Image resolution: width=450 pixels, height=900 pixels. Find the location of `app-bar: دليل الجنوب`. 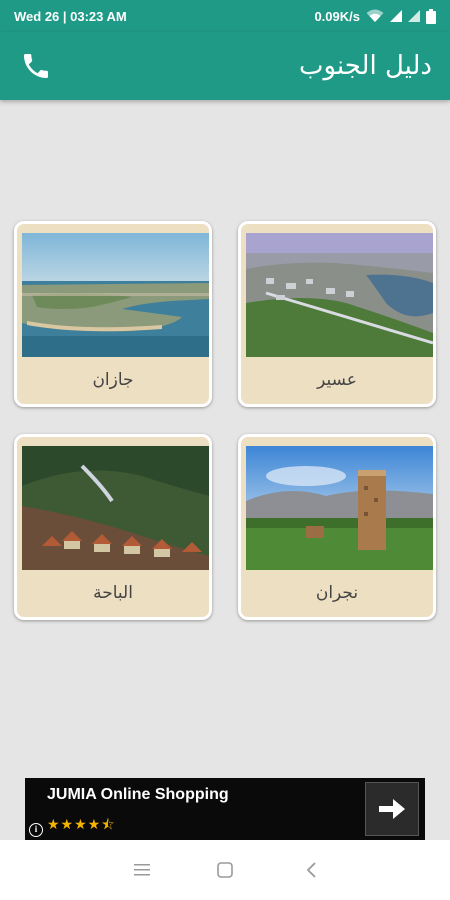

app-bar: دليل الجنوب is located at coordinates (225, 66).